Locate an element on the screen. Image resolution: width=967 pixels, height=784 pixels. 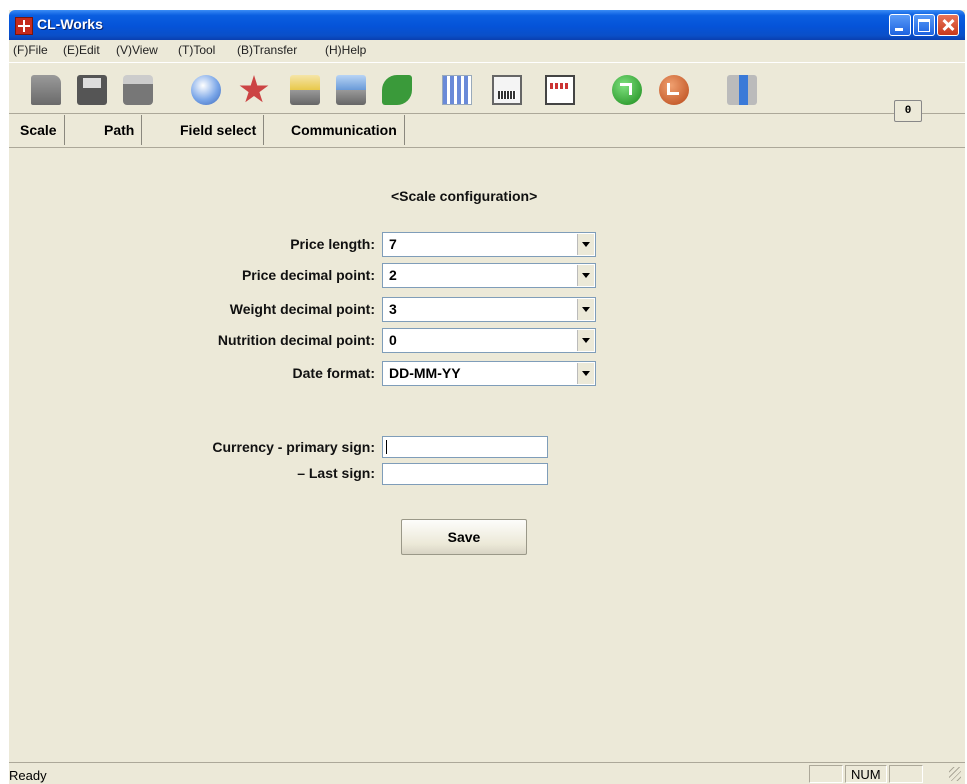
toolbar: 0 is located at coordinates (487, 92).